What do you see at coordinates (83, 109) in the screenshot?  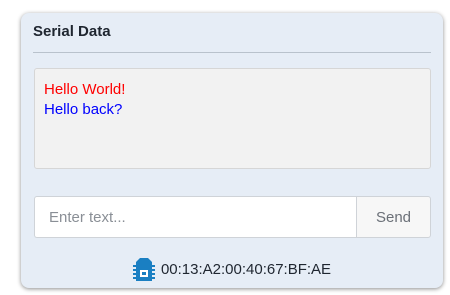 I see `log-line: Hello back?` at bounding box center [83, 109].